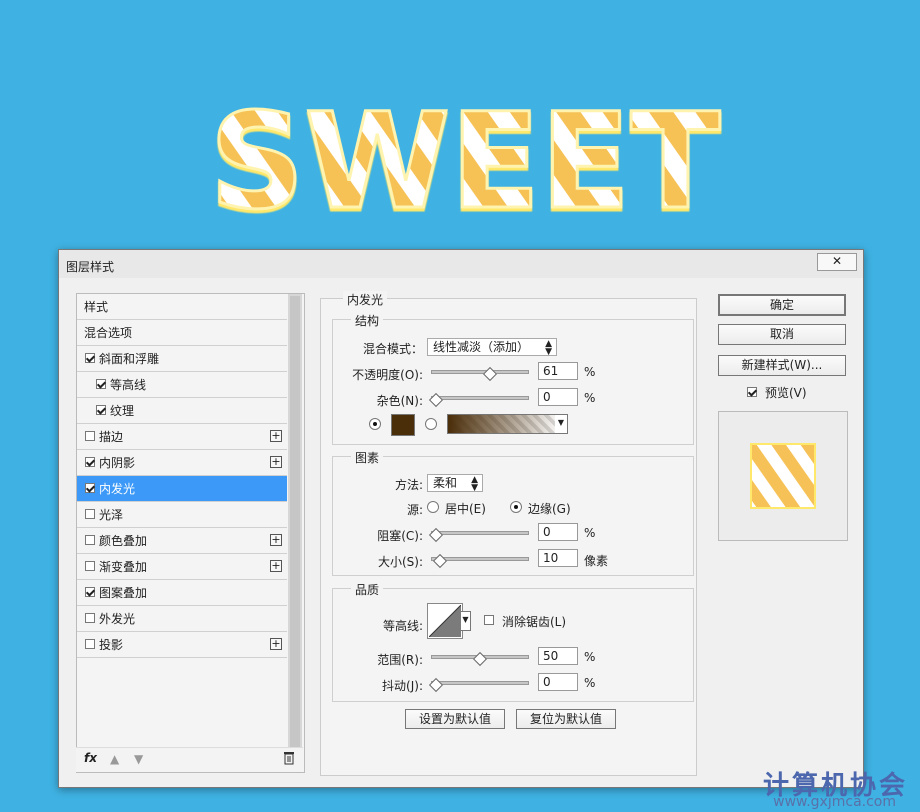  Describe the element at coordinates (182, 515) in the screenshot. I see `style-list-item: 光泽` at that location.